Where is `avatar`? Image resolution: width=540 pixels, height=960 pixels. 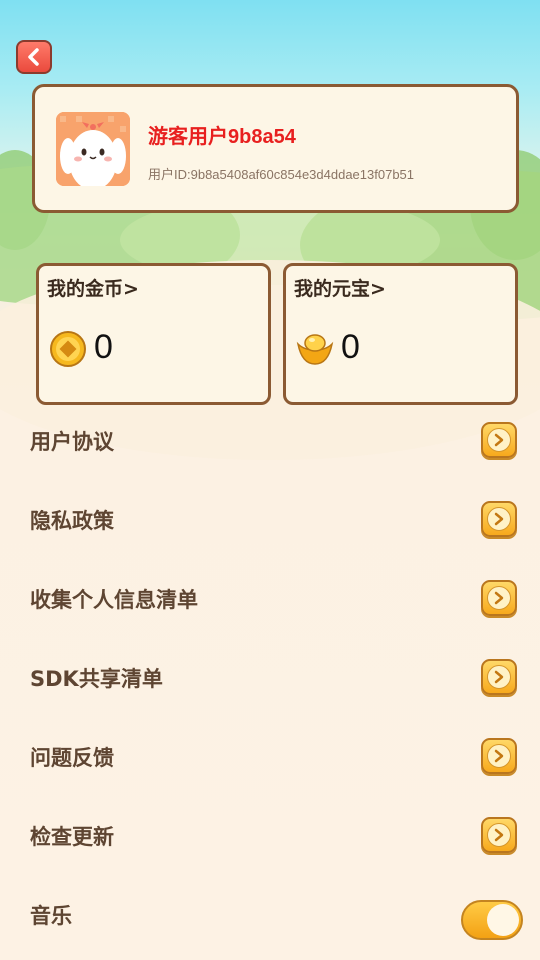 avatar is located at coordinates (93, 149).